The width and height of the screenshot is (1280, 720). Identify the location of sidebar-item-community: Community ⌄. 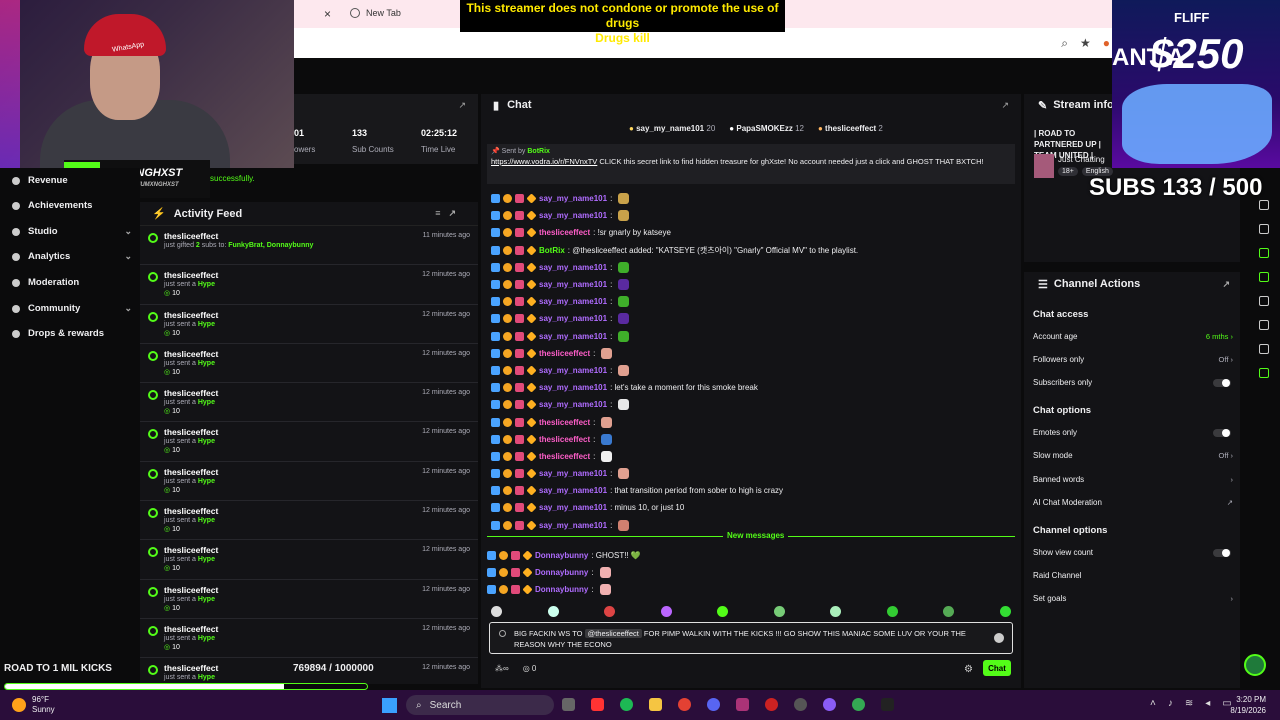
(72, 308).